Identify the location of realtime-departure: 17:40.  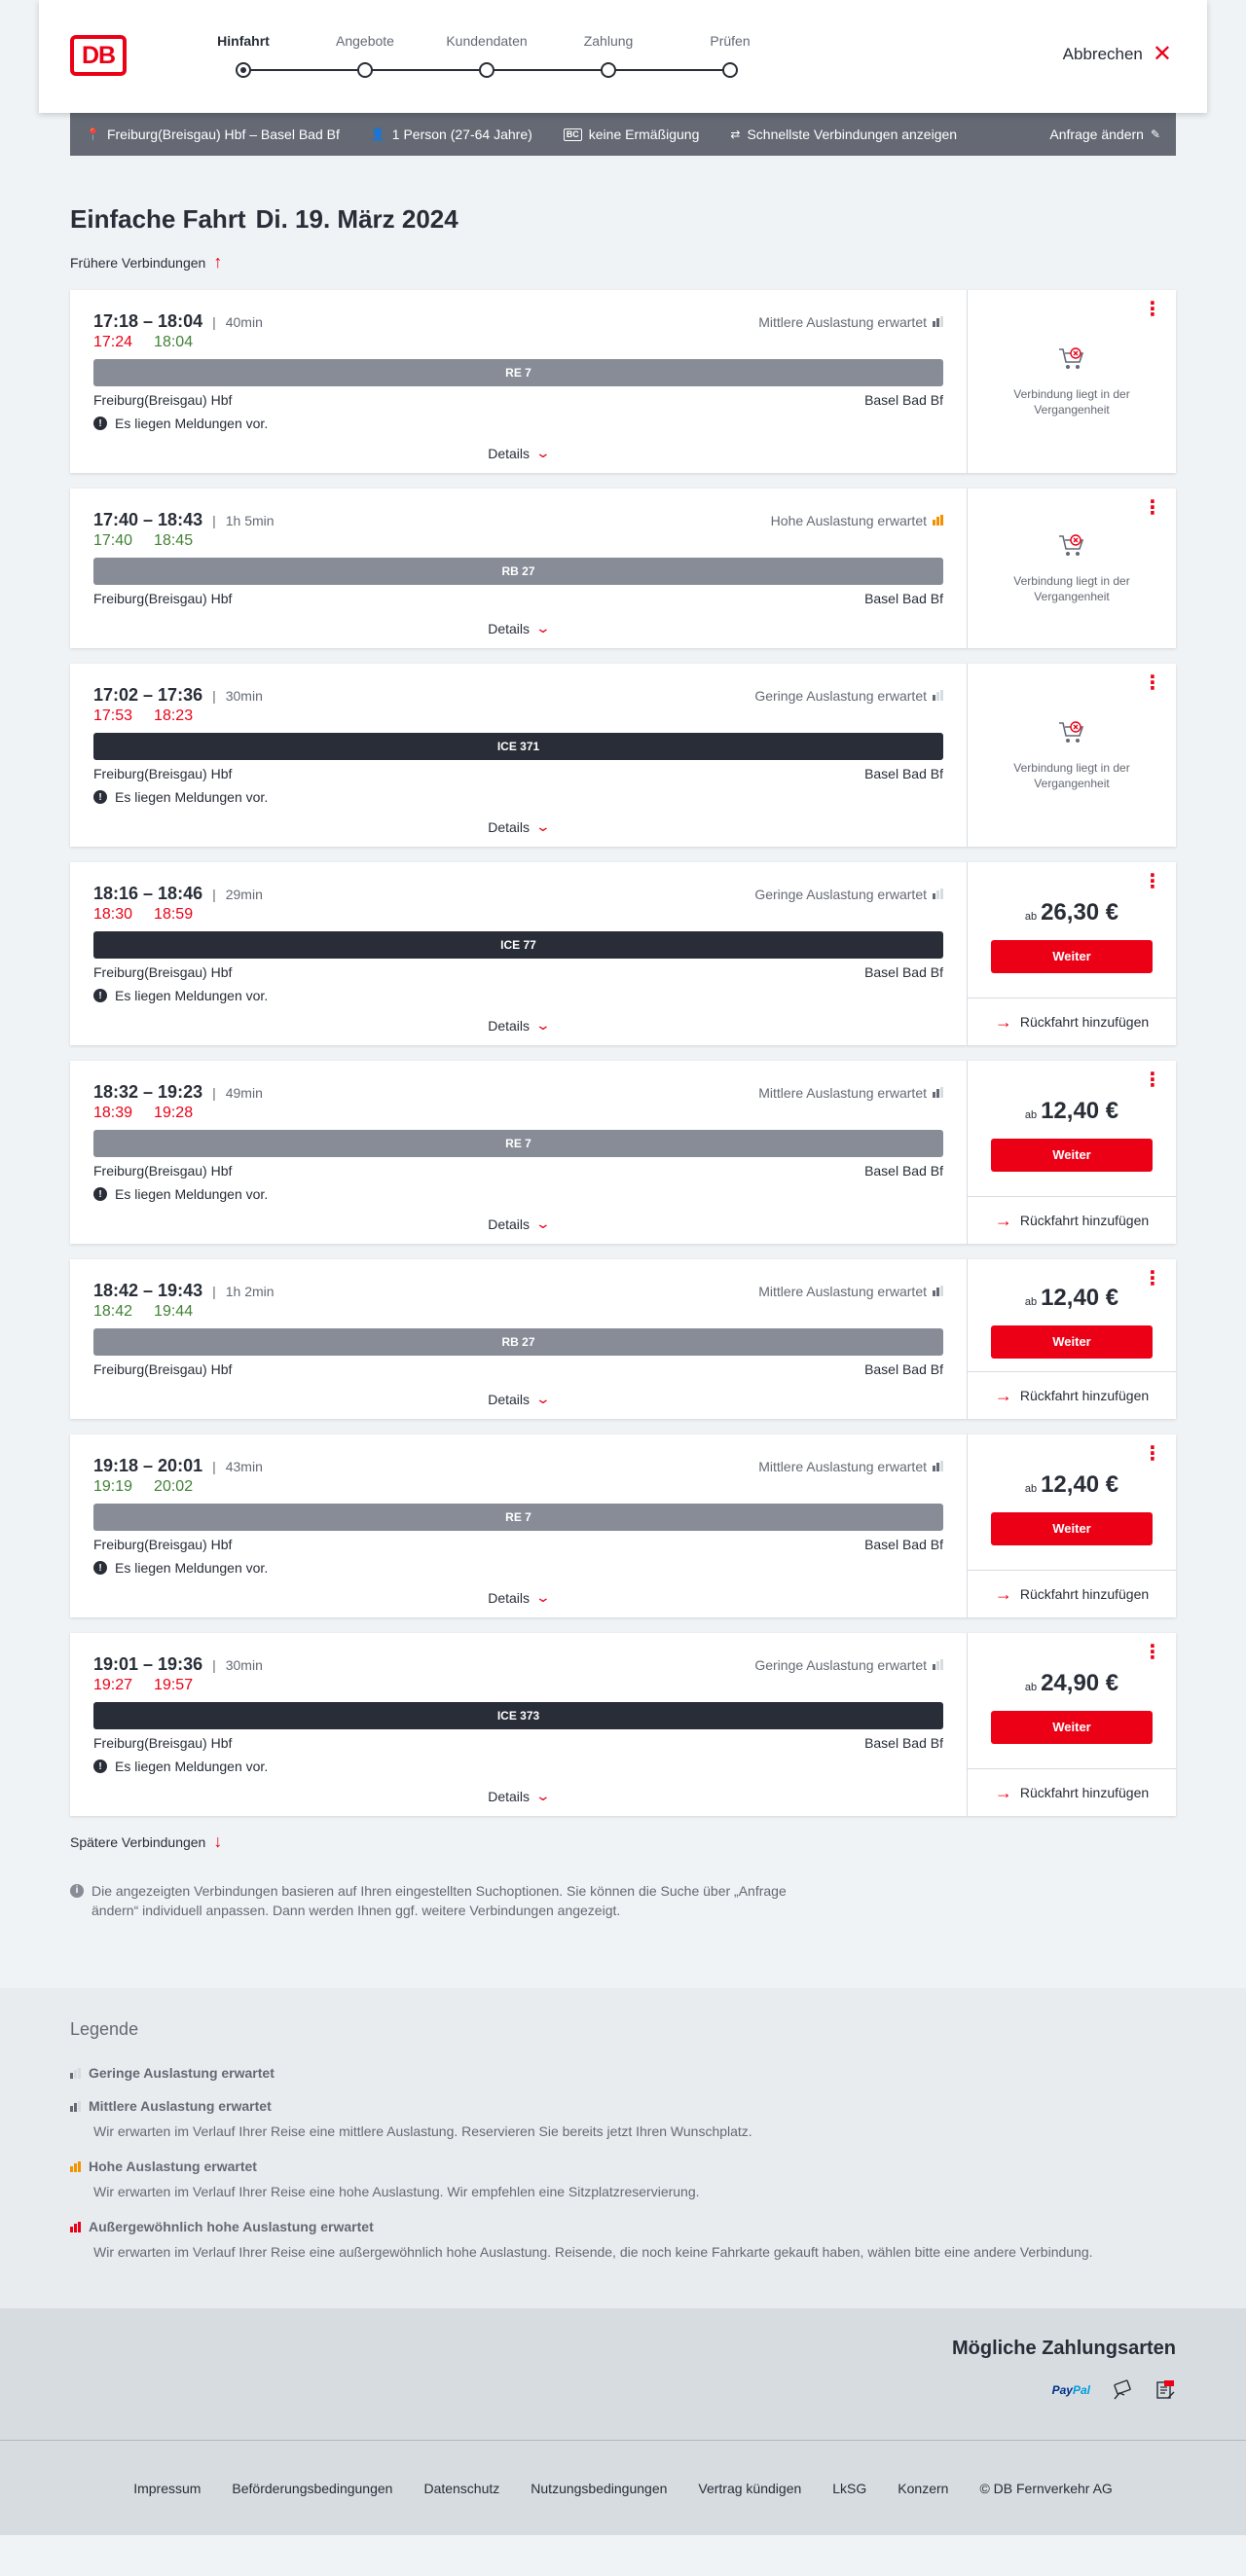
(113, 540).